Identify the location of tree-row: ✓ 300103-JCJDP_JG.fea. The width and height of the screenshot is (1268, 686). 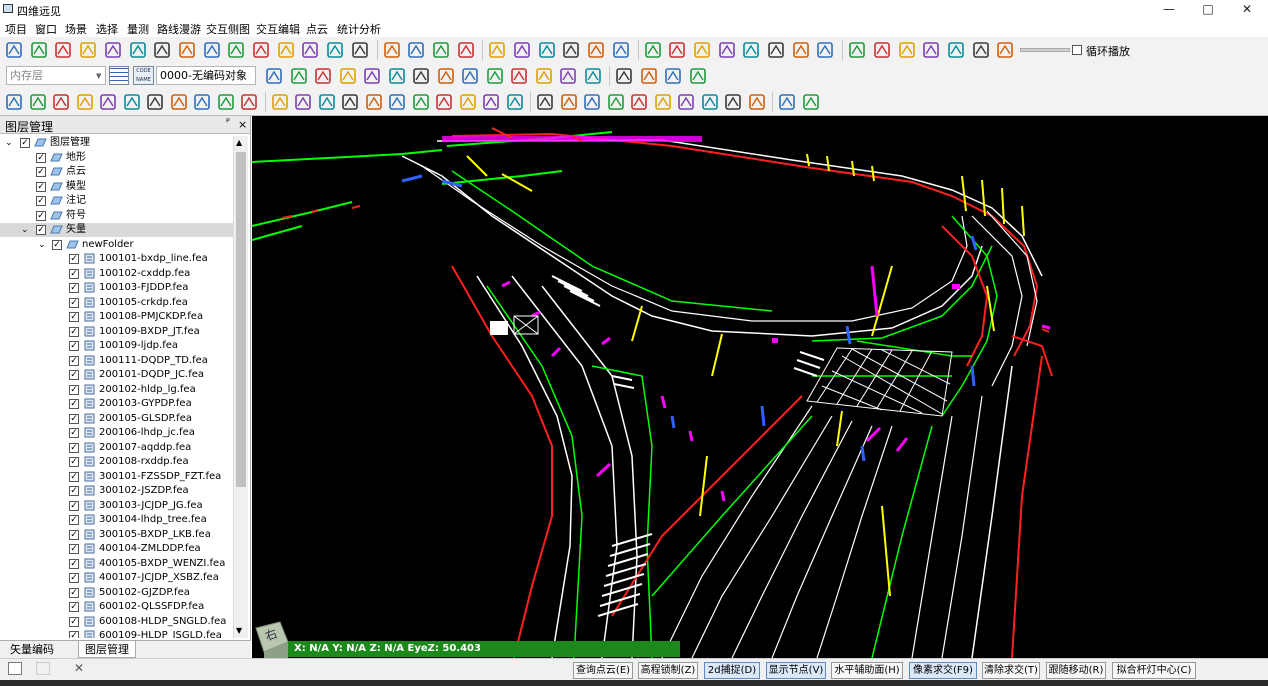
(116, 506).